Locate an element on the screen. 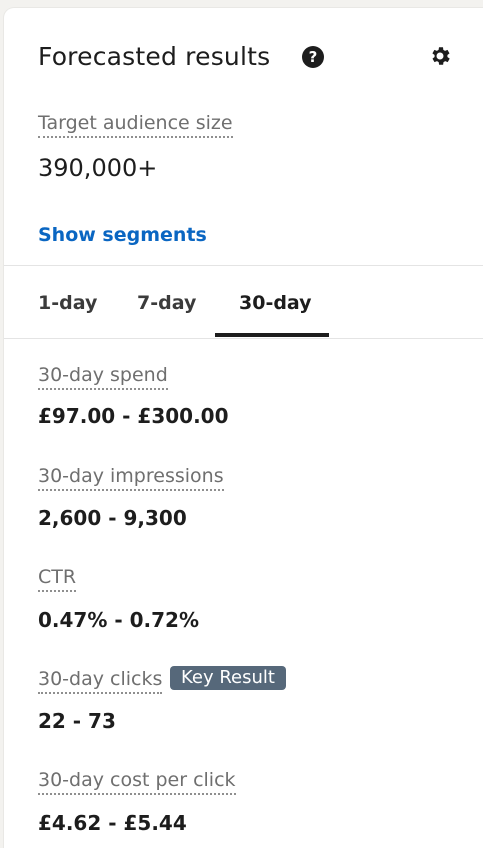  tabs-divider is located at coordinates (243, 338).